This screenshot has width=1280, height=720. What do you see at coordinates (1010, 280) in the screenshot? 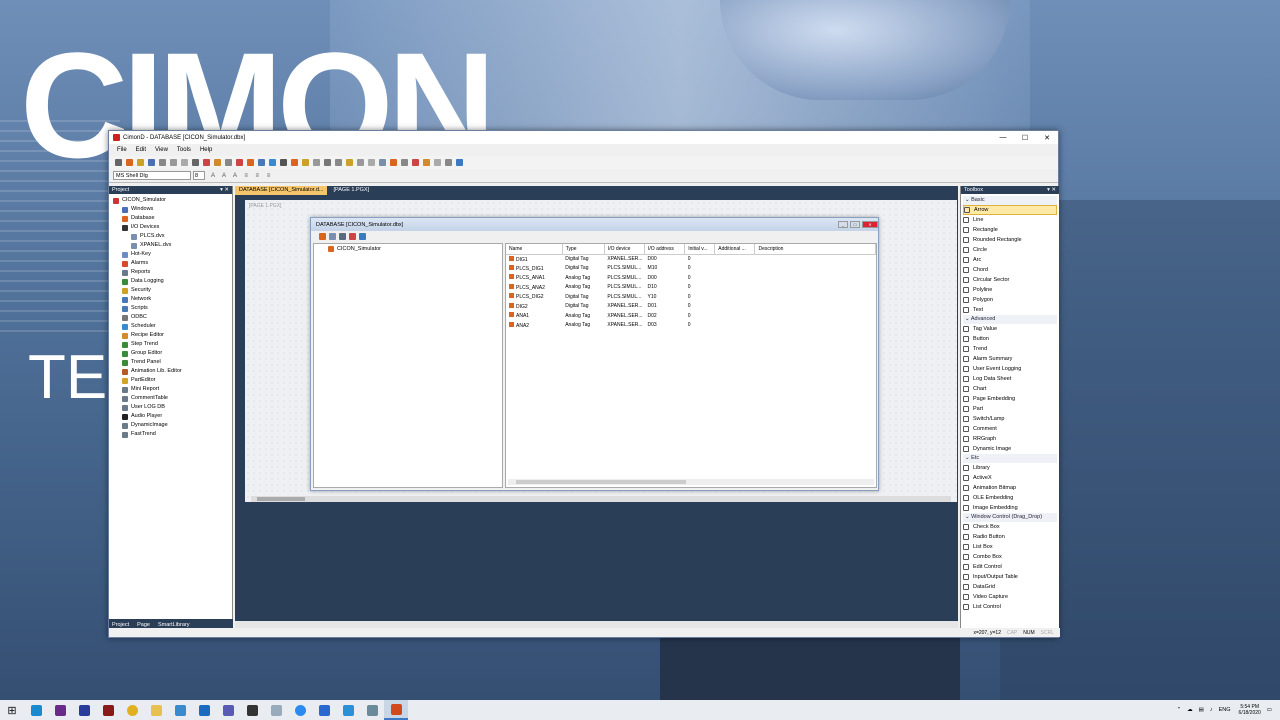
I see `toolbox-item: Circular Sector` at bounding box center [1010, 280].